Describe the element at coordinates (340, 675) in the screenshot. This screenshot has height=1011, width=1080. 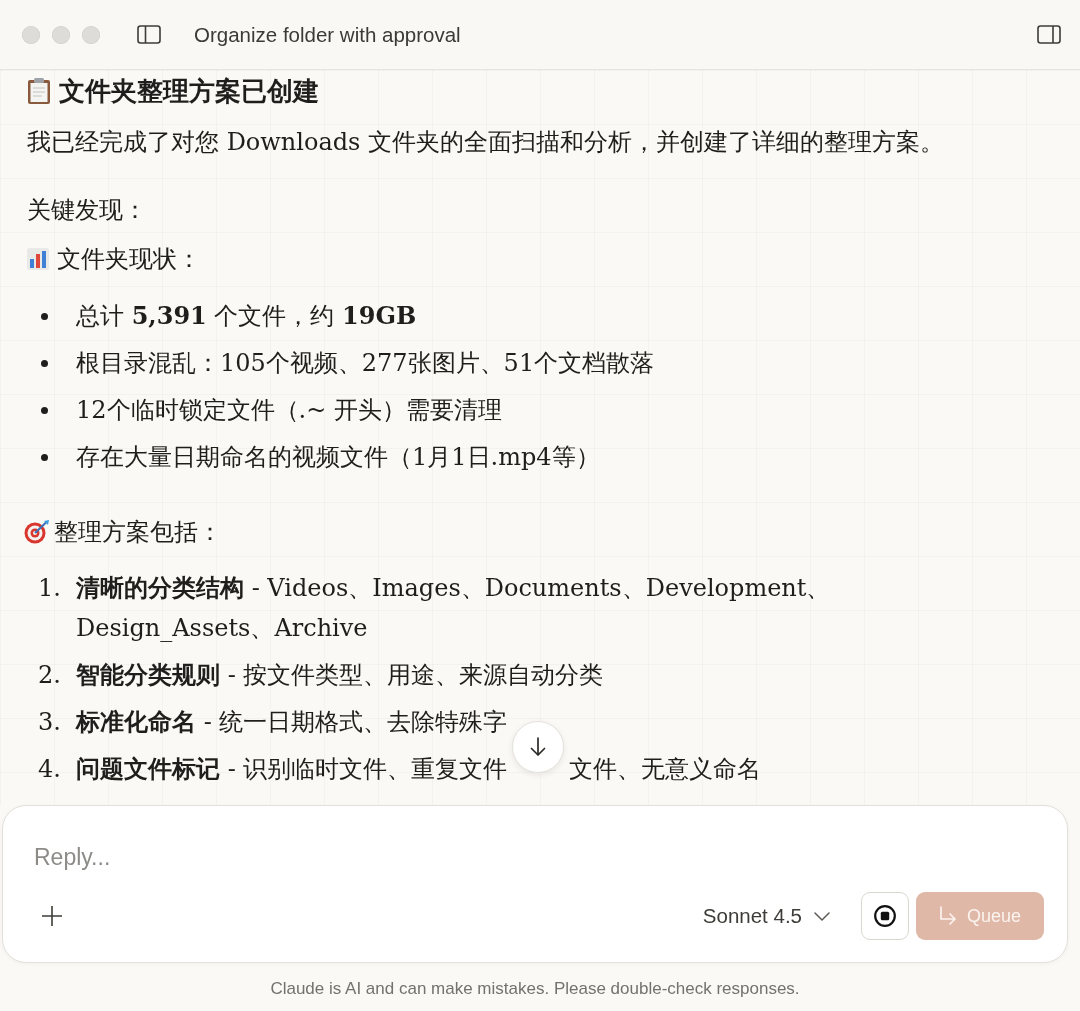
I see `list-item-text: 智能分类规则 - 按文件类型、用途、来源自动分类` at that location.